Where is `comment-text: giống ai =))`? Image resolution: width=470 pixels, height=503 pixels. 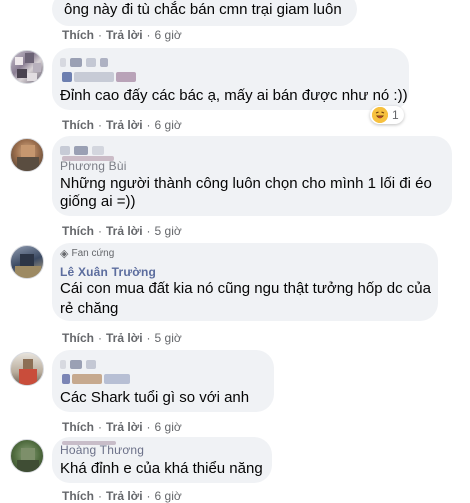
comment-text: giống ai =)) is located at coordinates (98, 201).